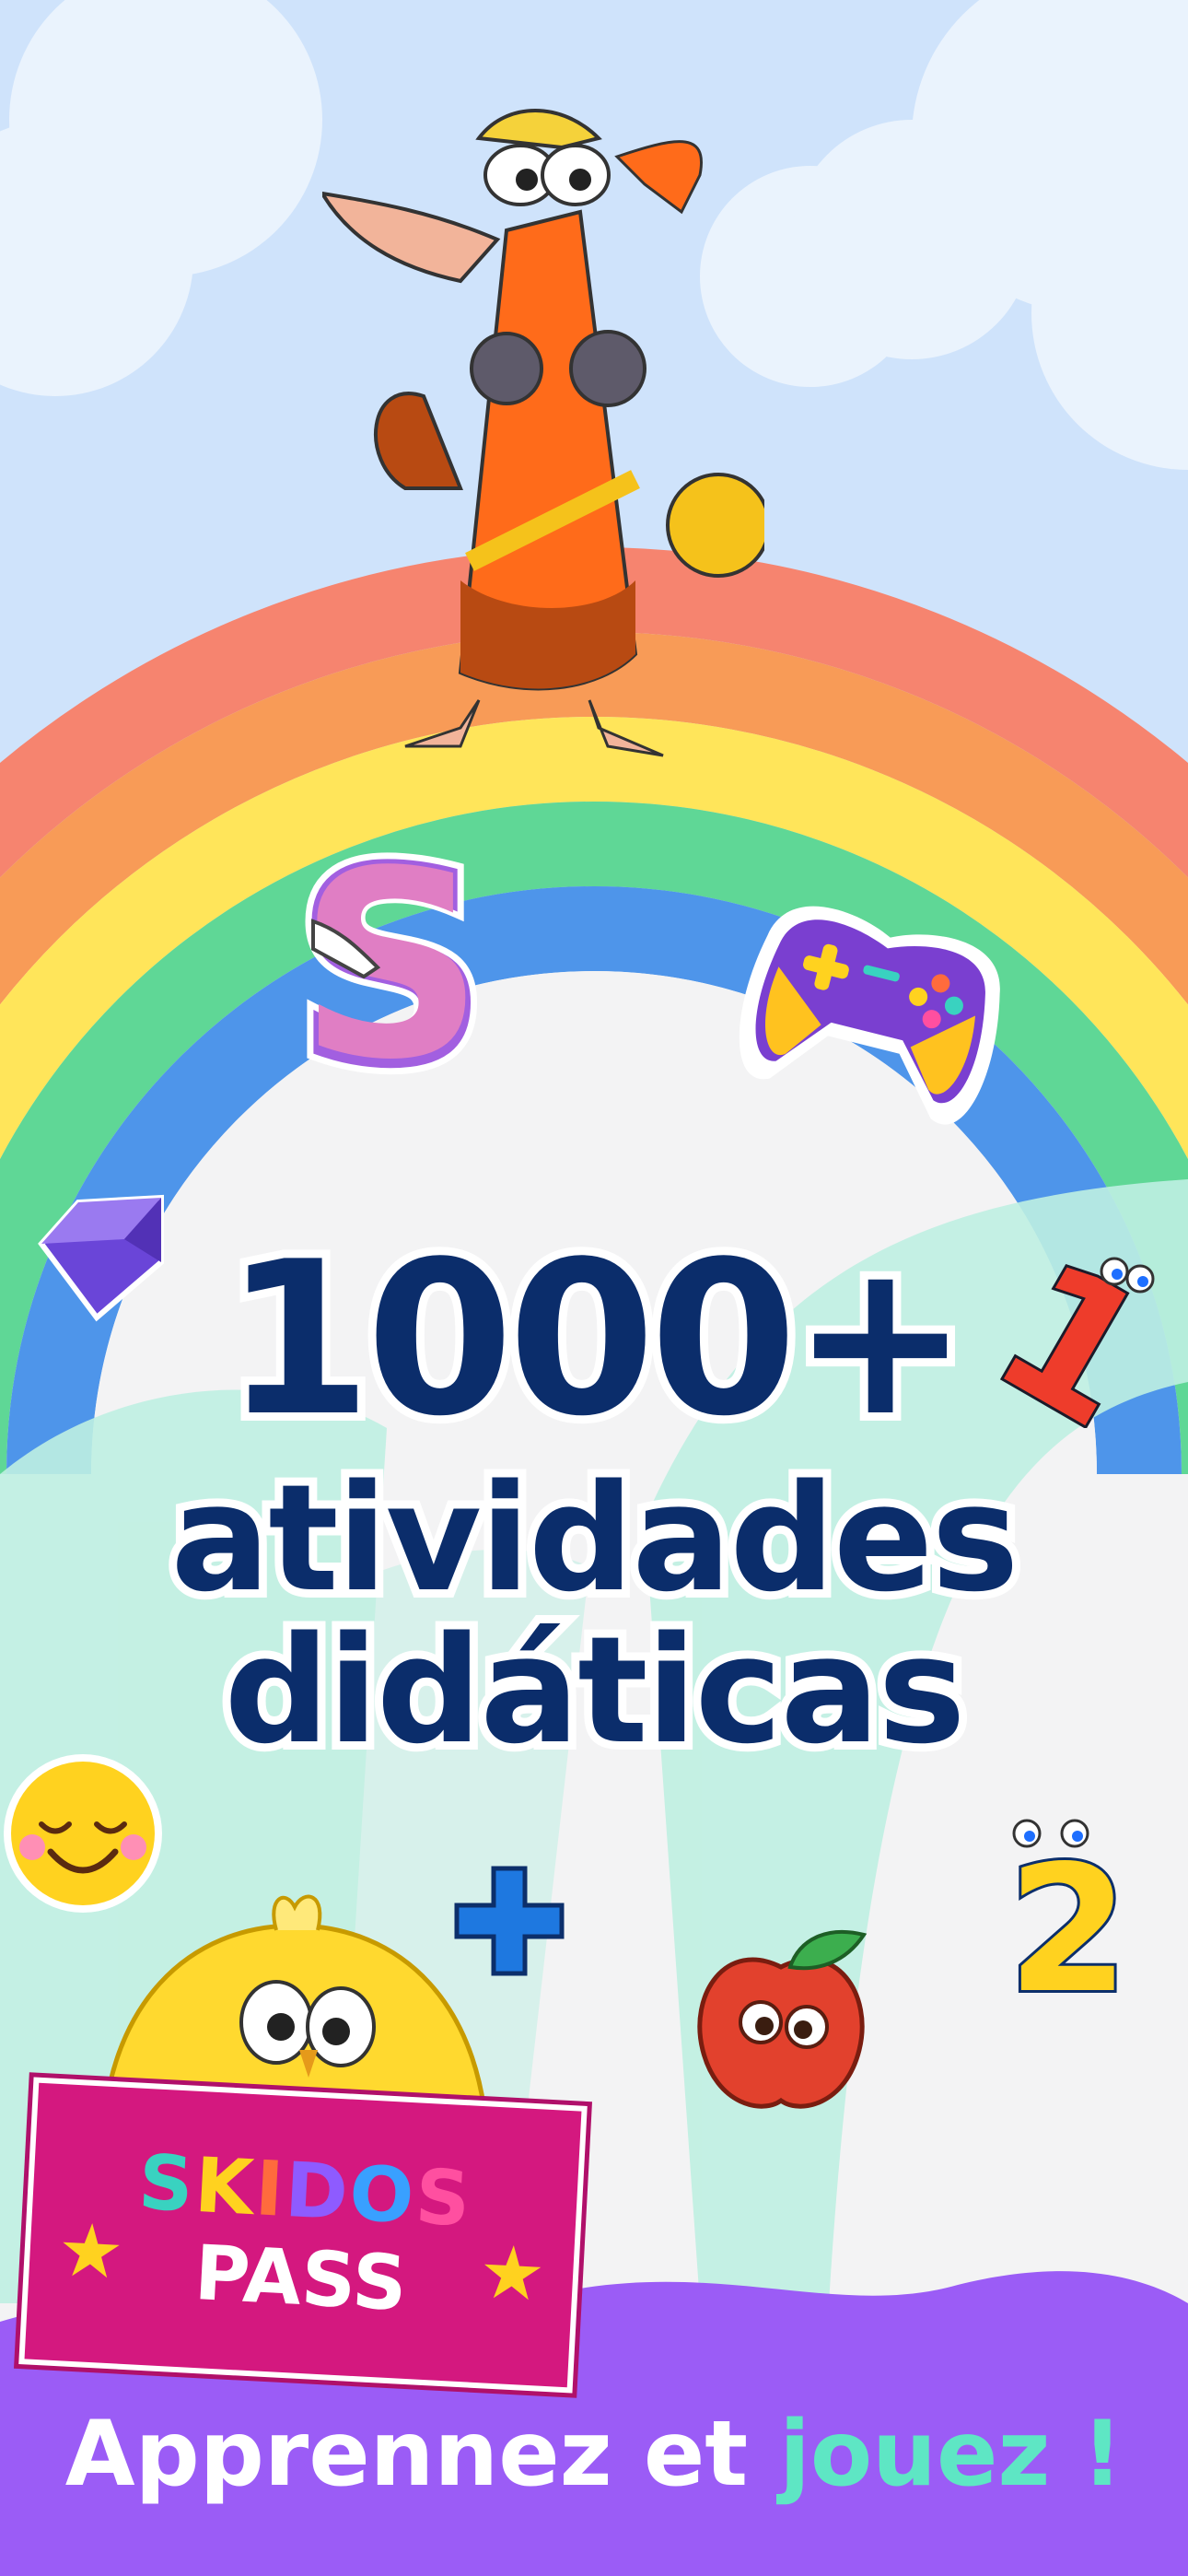  Describe the element at coordinates (594, 1690) in the screenshot. I see `headline-line-2: didáticas` at that location.